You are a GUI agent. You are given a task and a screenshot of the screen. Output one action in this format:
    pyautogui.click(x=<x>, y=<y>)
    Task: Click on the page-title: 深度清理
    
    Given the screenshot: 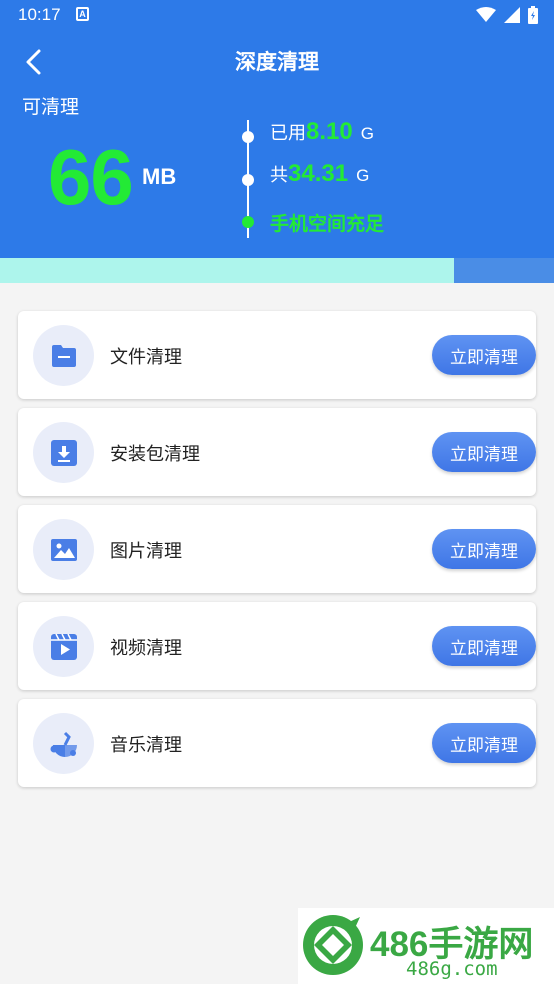 What is the action you would take?
    pyautogui.click(x=277, y=62)
    